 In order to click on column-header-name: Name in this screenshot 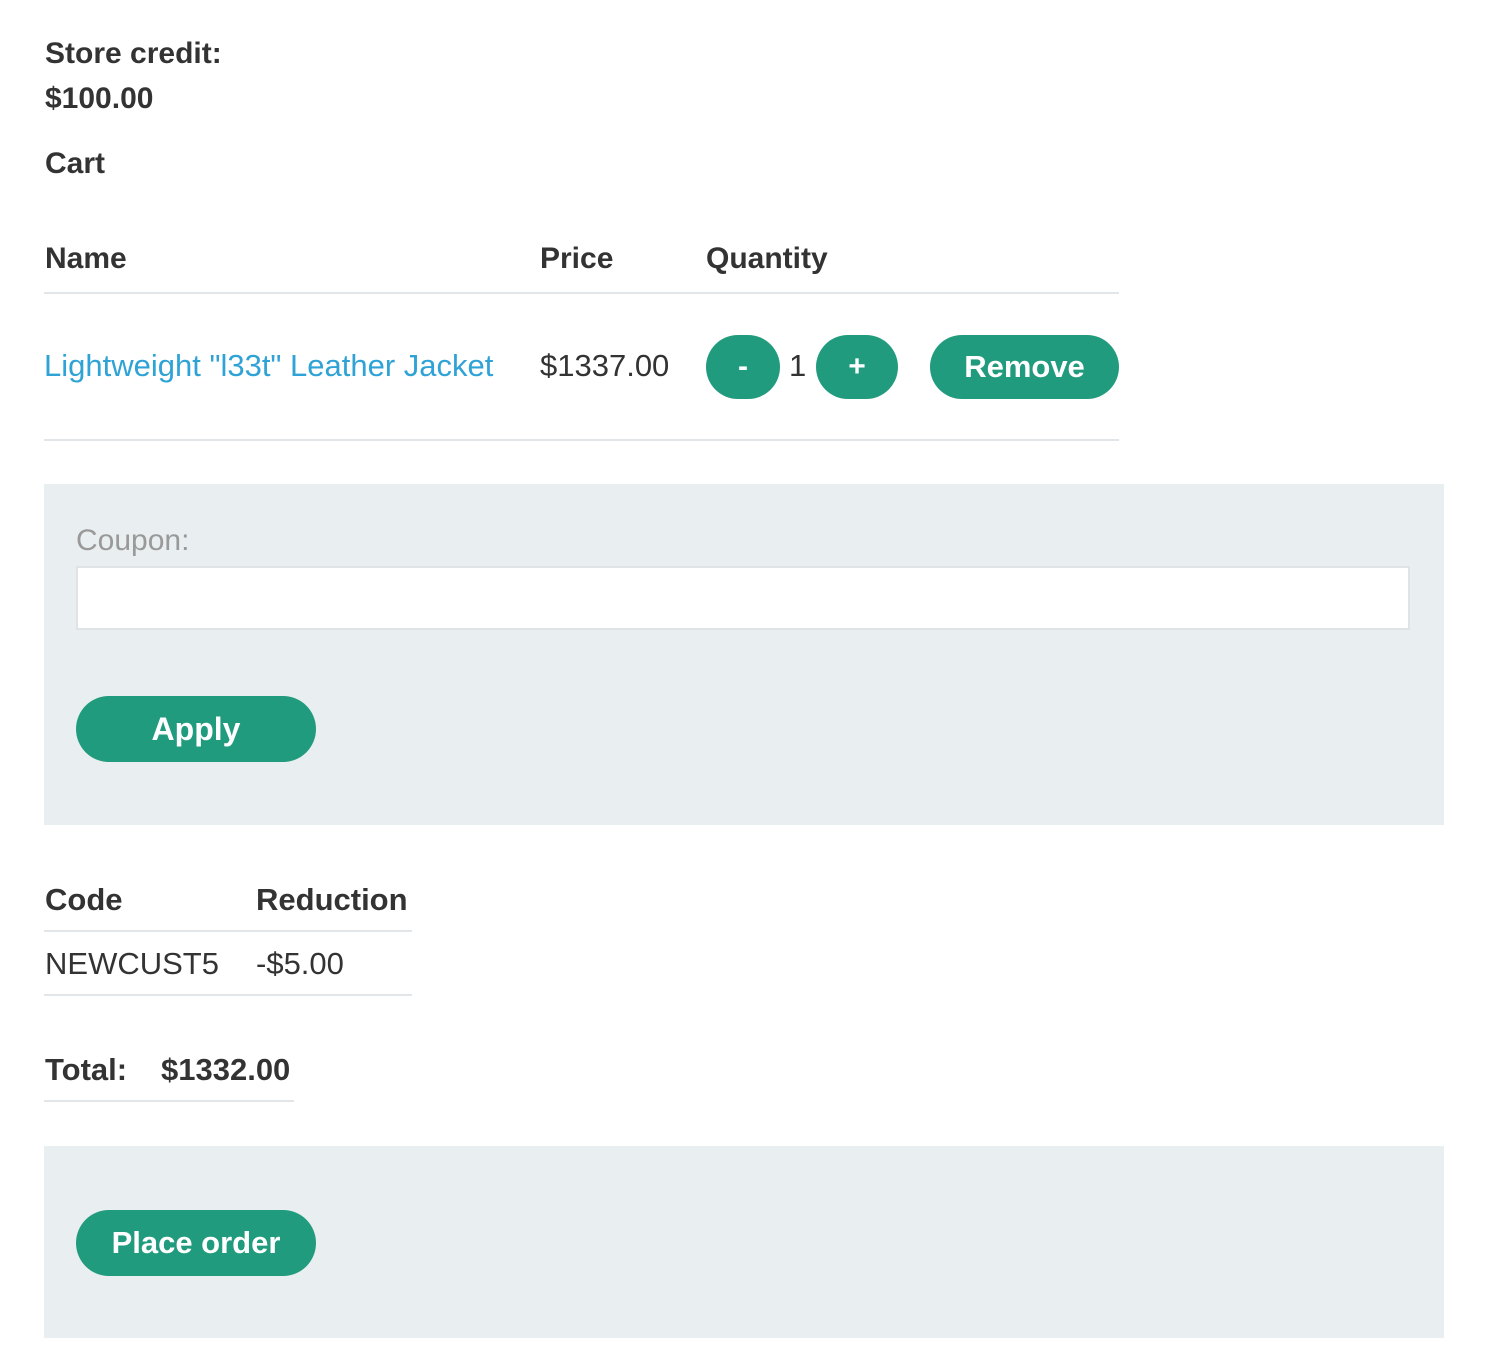, I will do `click(86, 258)`.